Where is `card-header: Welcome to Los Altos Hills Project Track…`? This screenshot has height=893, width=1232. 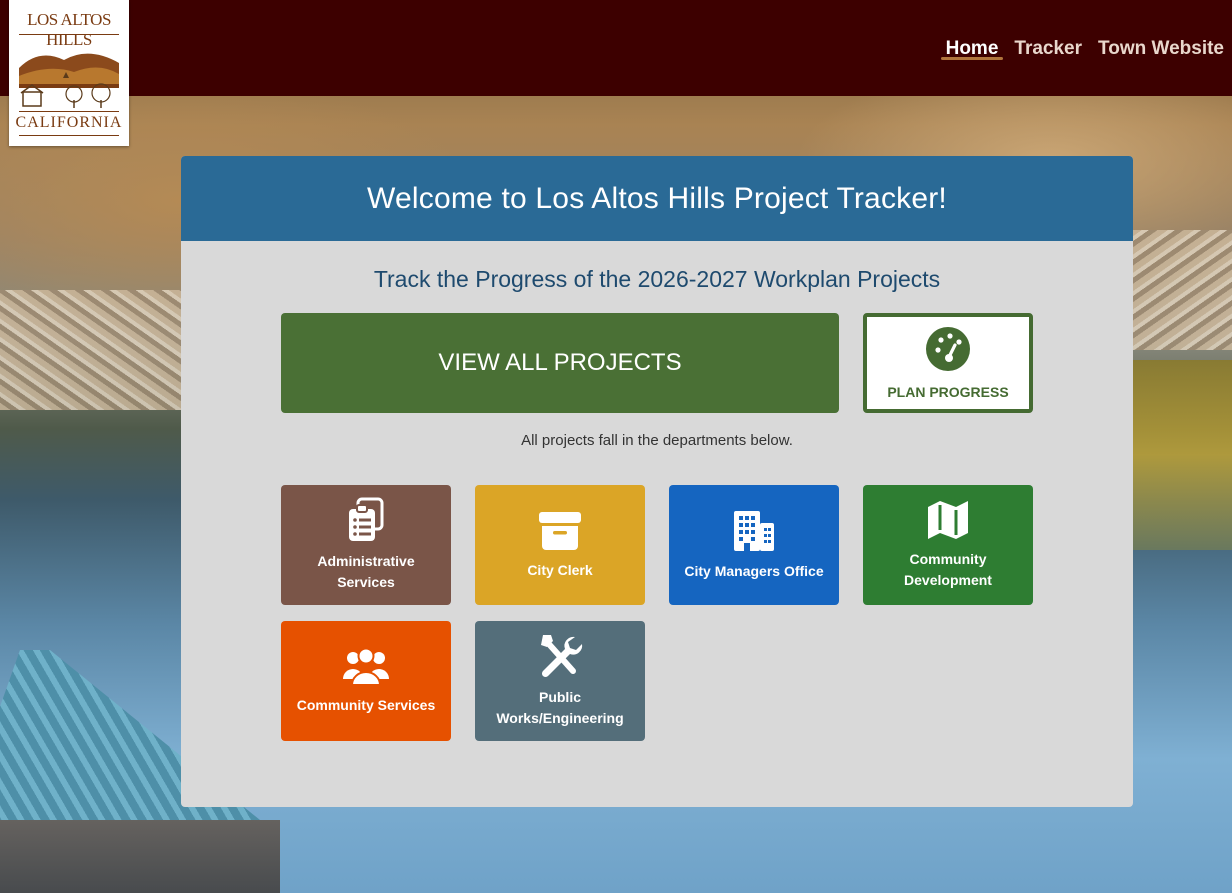
card-header: Welcome to Los Altos Hills Project Track… is located at coordinates (657, 198).